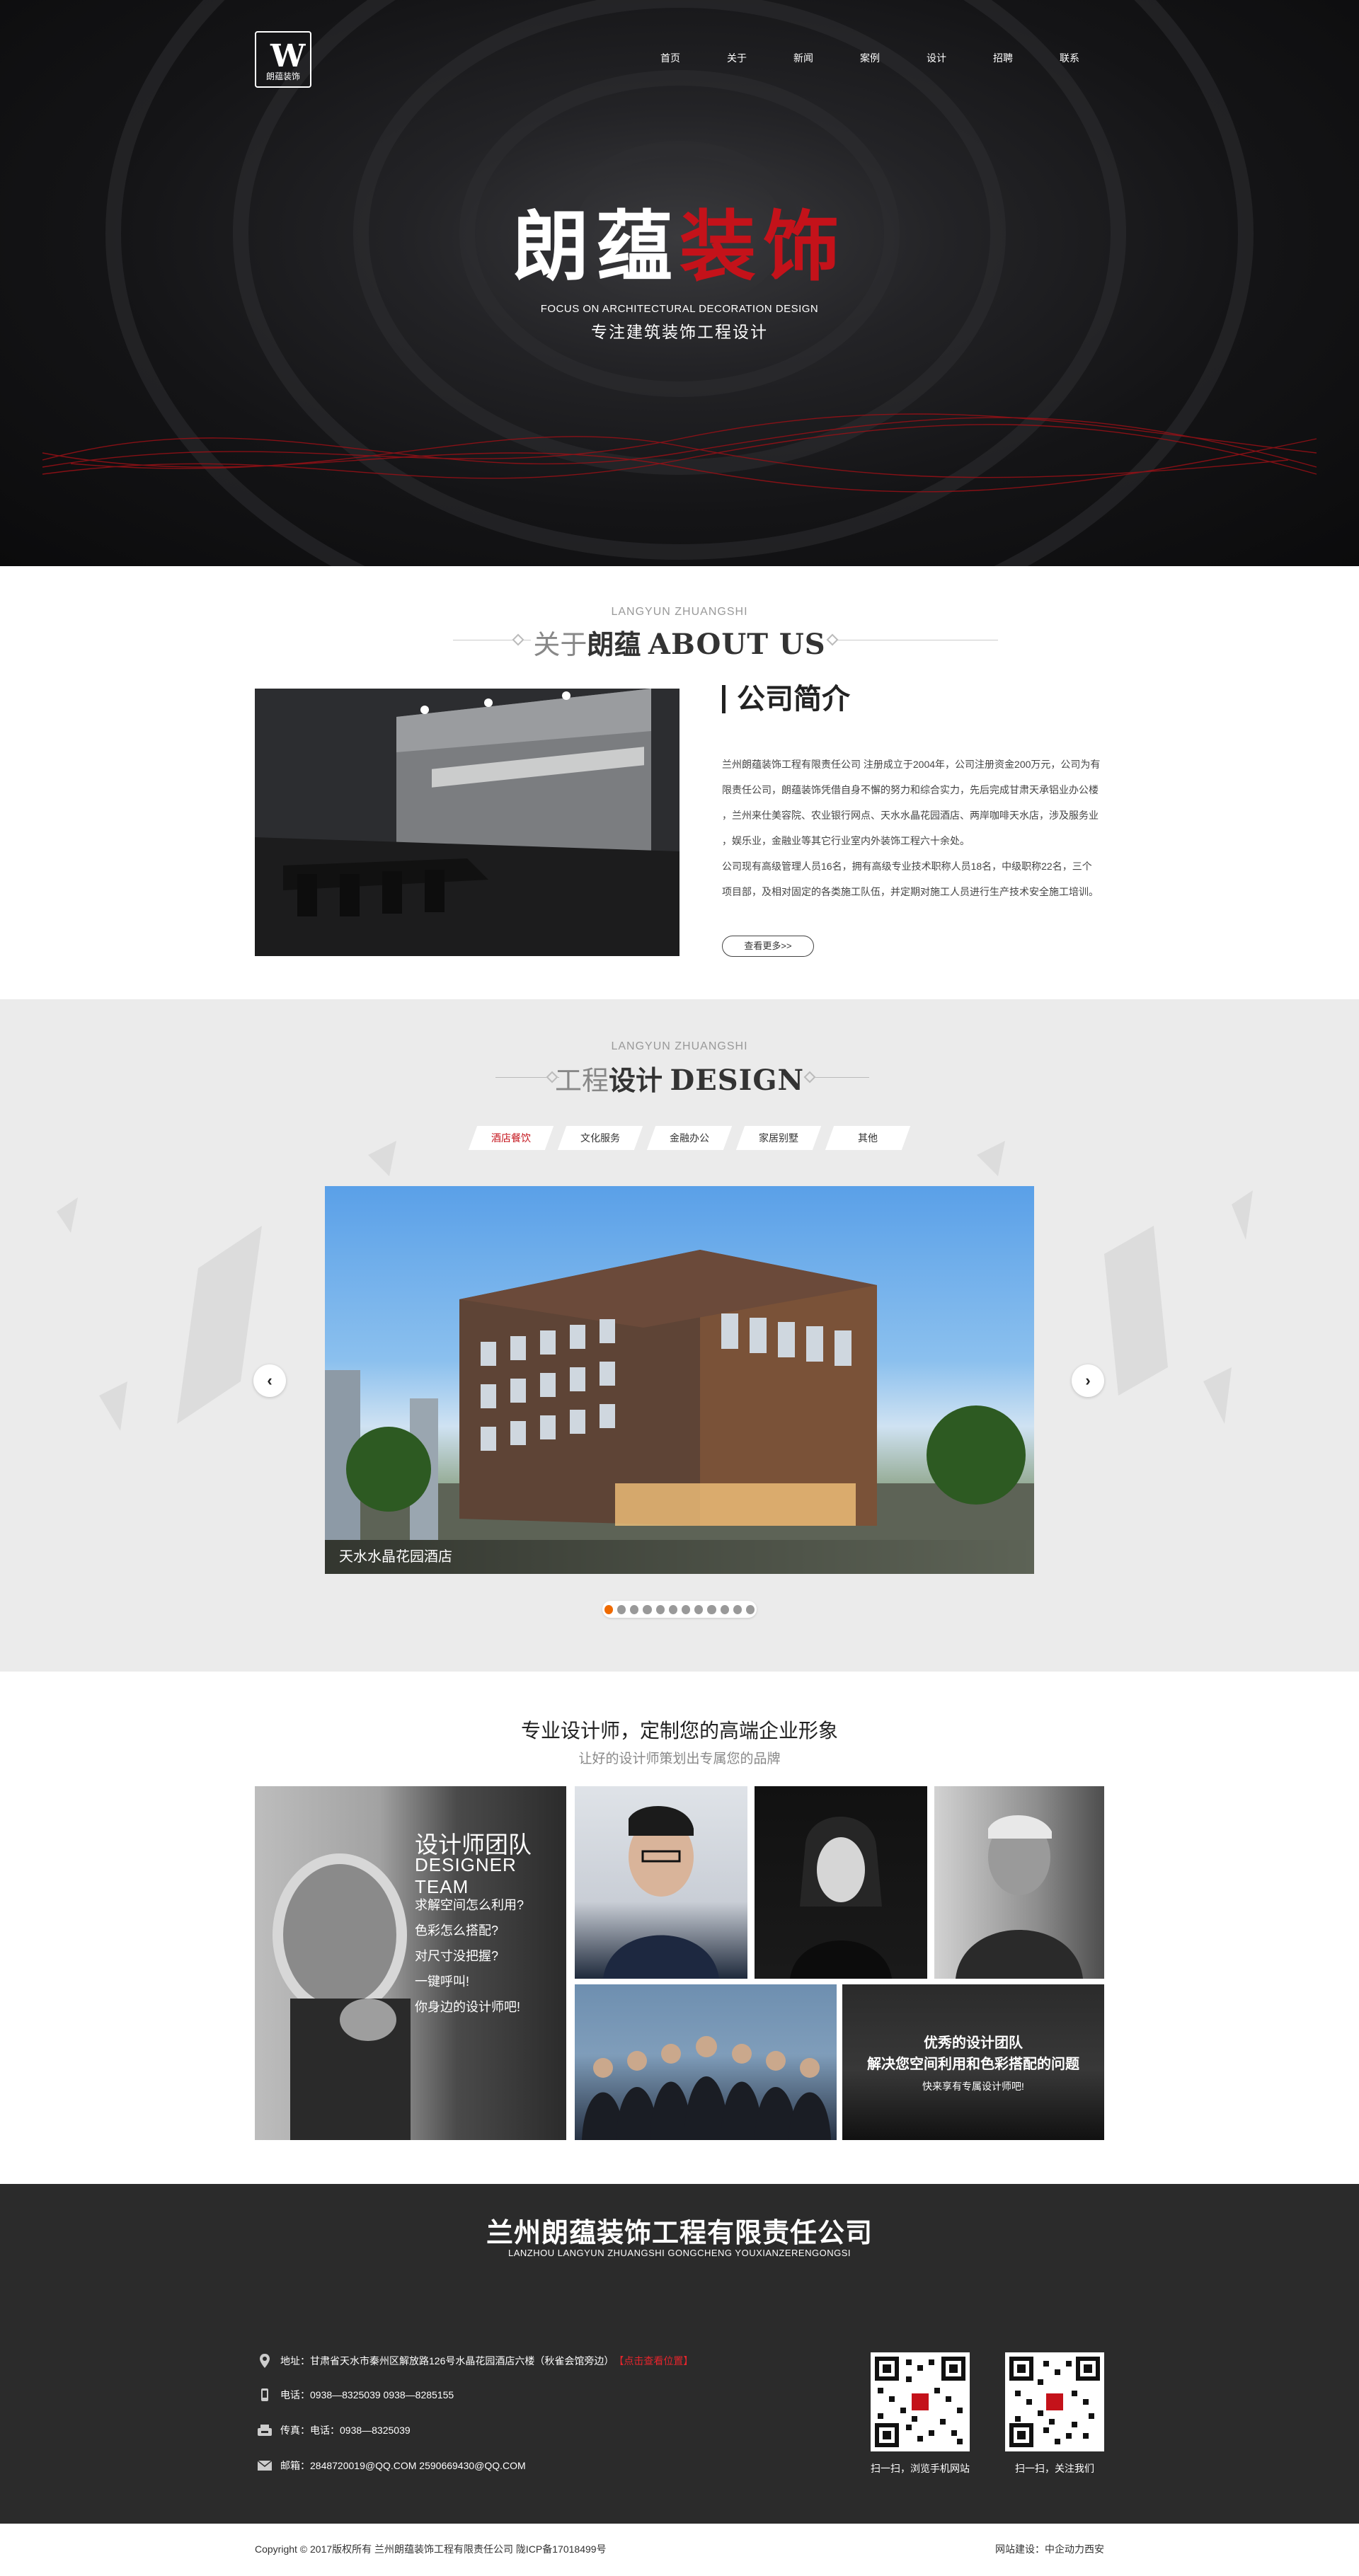  I want to click on intro-line: 公司现有高级管理人员16名，拥有高级专业技术职称人员18名，中级职称22名，三个, so click(907, 867).